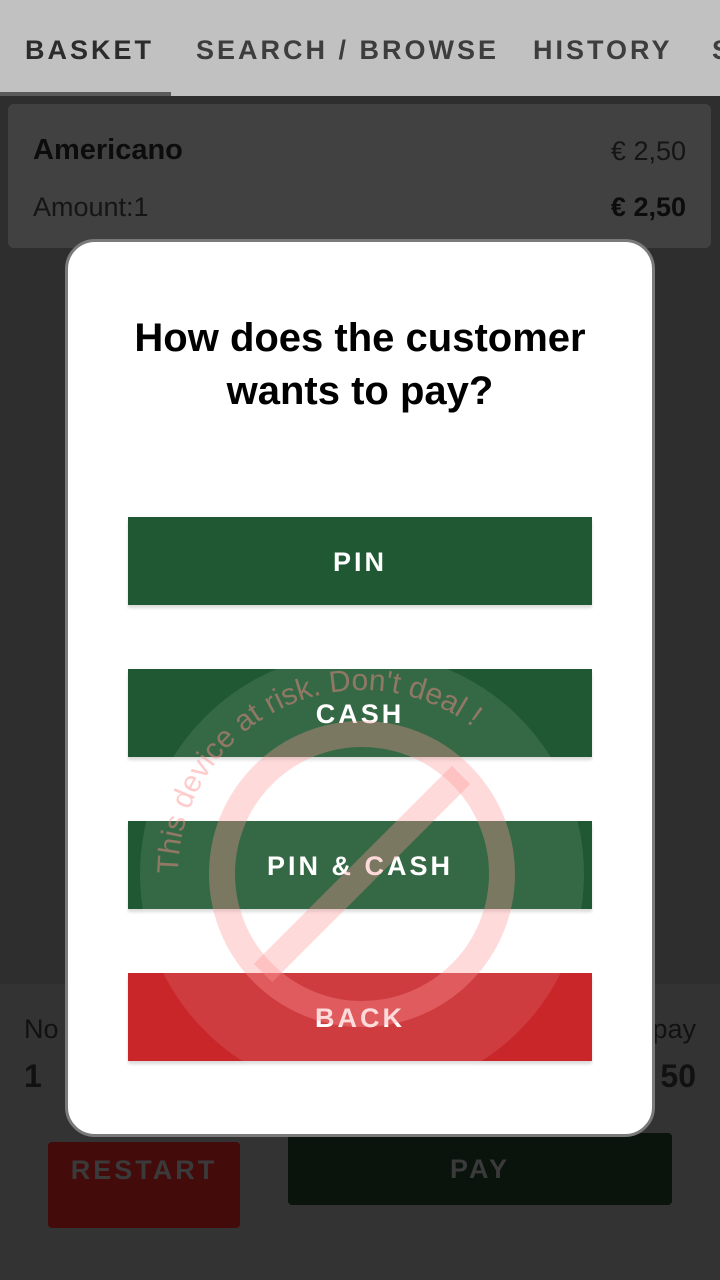  Describe the element at coordinates (648, 151) in the screenshot. I see `item-price: € 2,50` at that location.